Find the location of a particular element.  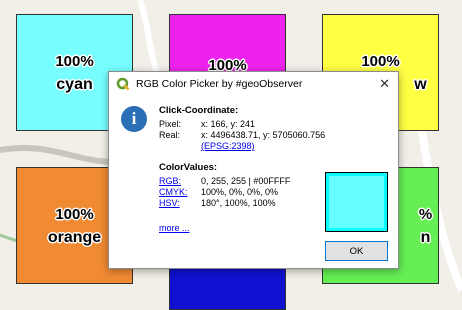

cmyk-link: CMYK: is located at coordinates (180, 192).